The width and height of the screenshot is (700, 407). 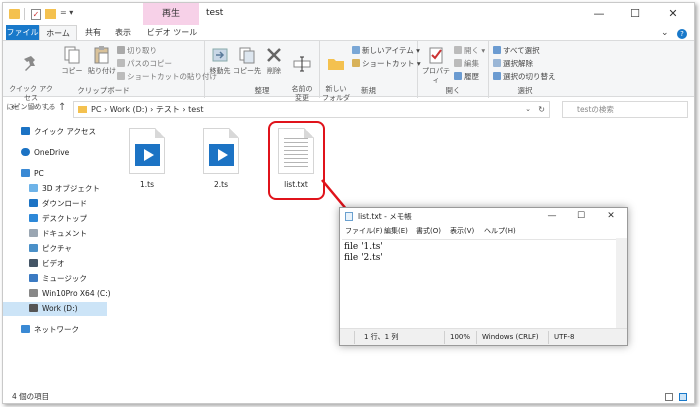 What do you see at coordinates (621, 283) in the screenshot?
I see `vertical-scrollbar` at bounding box center [621, 283].